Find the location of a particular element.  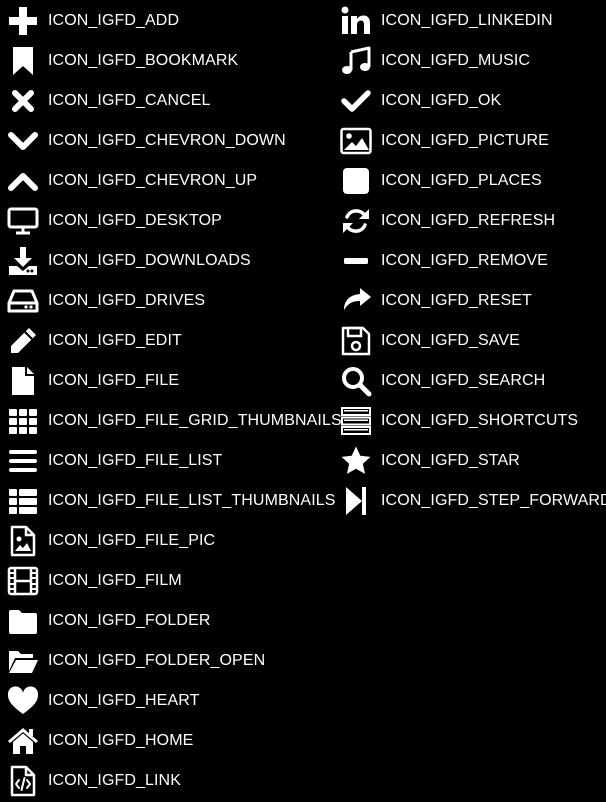

remove-icon is located at coordinates (356, 261).